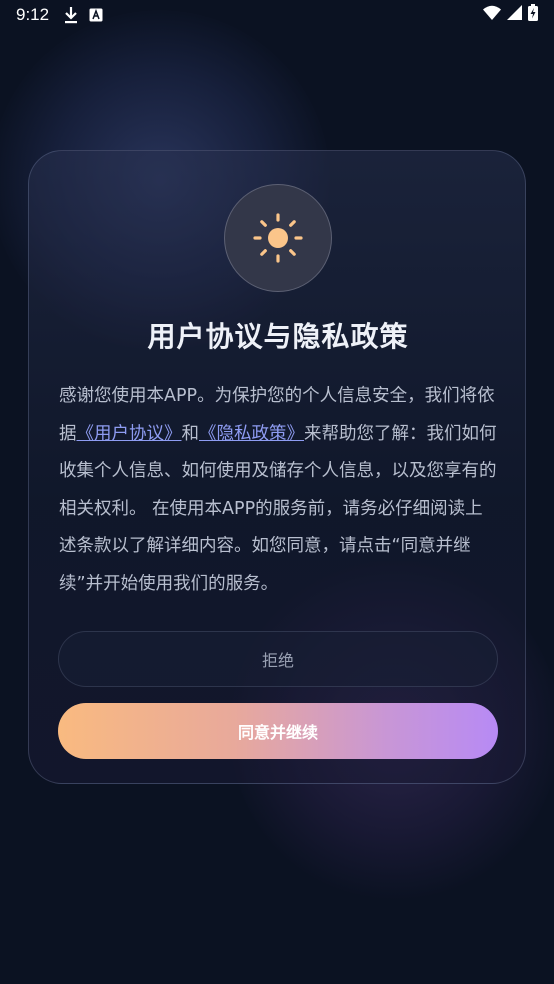 Image resolution: width=554 pixels, height=984 pixels. I want to click on user-agreement-link: 《用户协议》, so click(129, 434).